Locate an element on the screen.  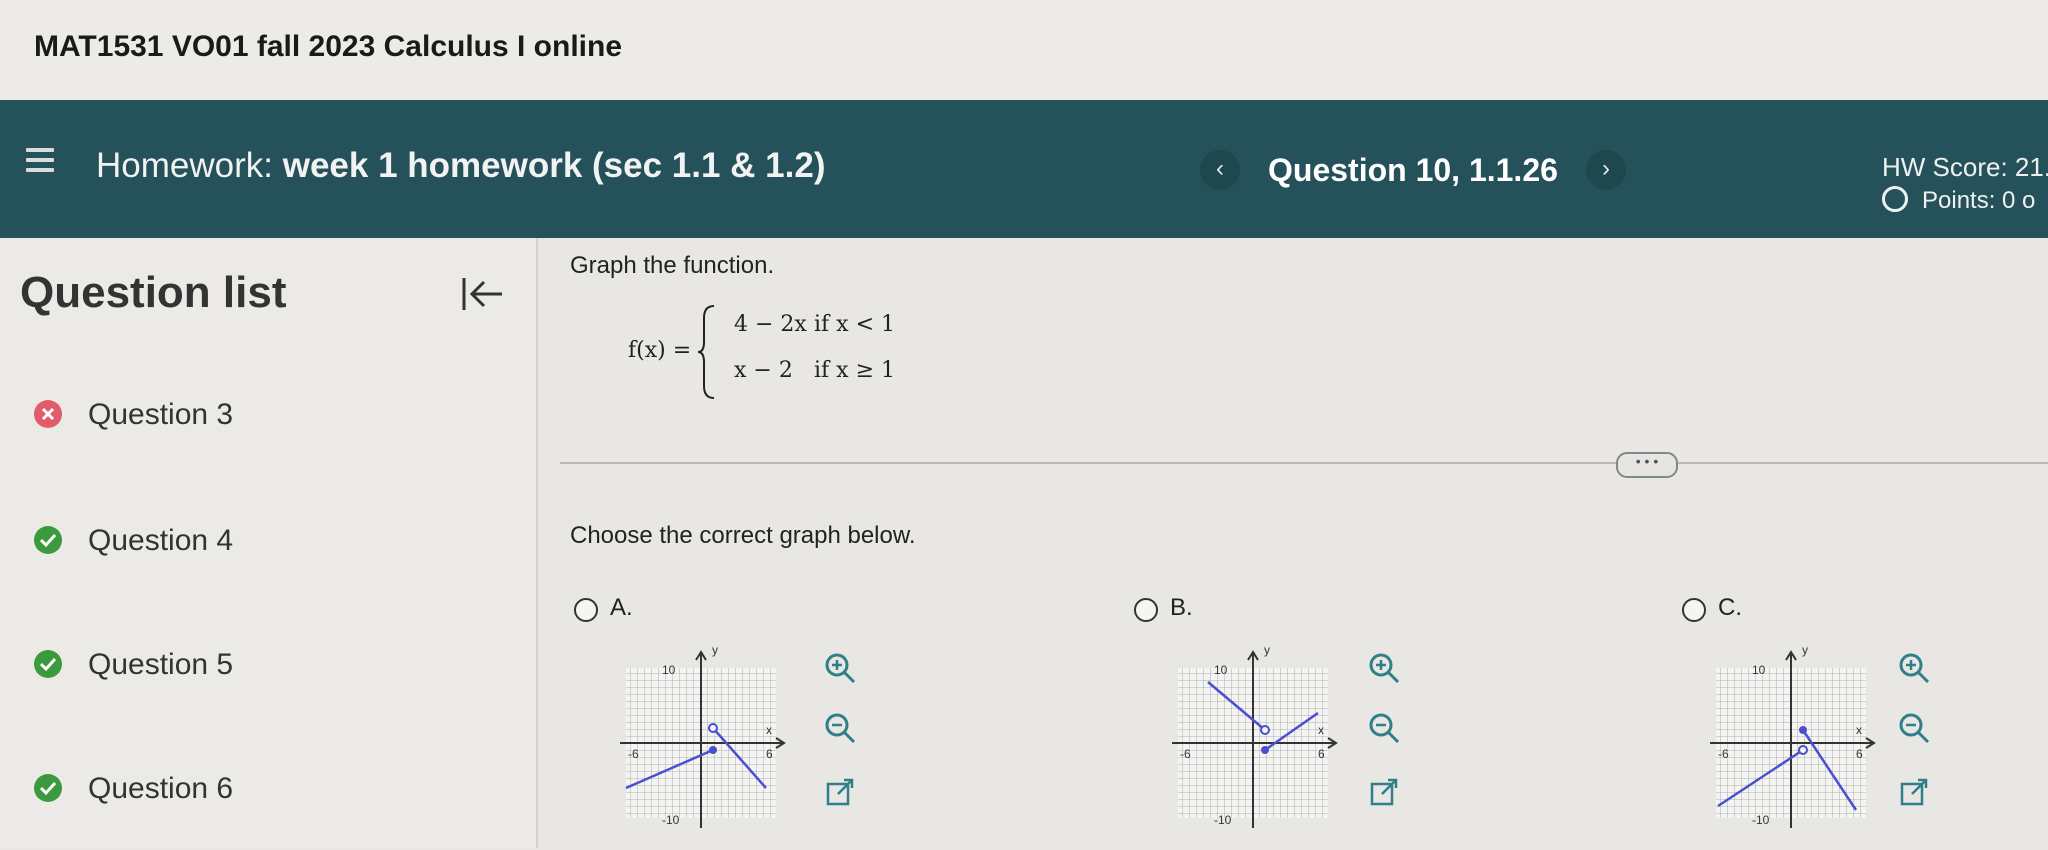
case-2-condition: if x ≥ 1 is located at coordinates (854, 370).